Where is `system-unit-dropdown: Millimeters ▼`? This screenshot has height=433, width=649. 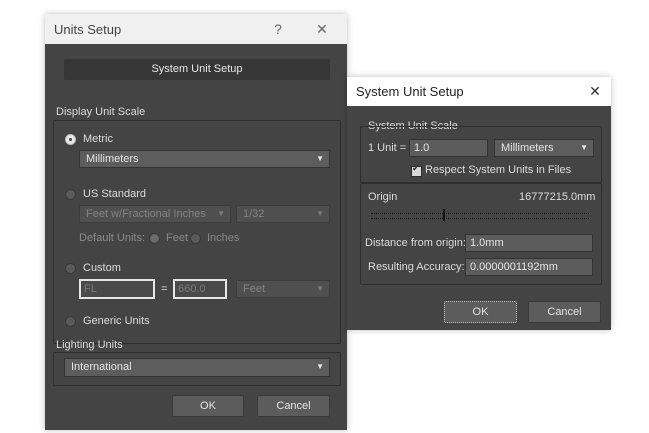
system-unit-dropdown: Millimeters ▼ is located at coordinates (544, 148).